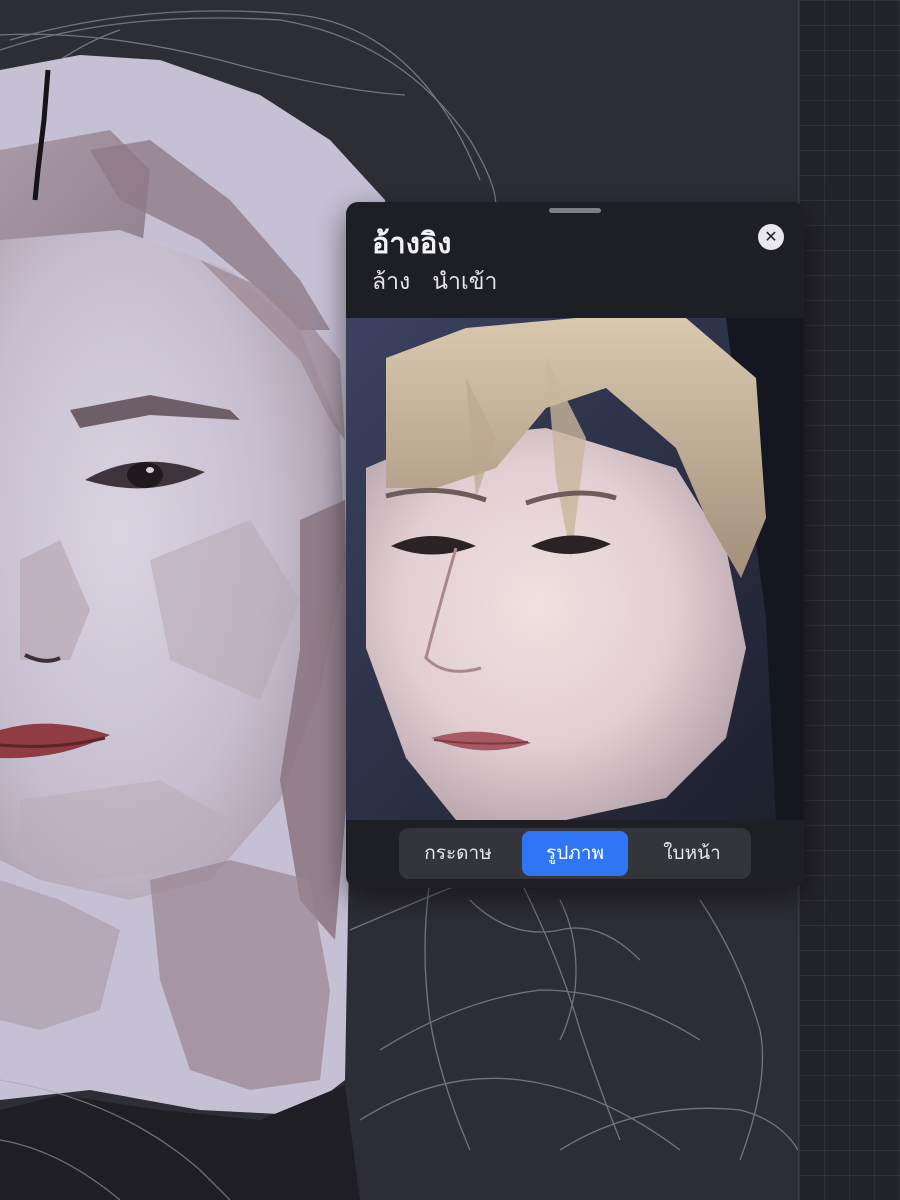  I want to click on close-icon: ✕, so click(771, 237).